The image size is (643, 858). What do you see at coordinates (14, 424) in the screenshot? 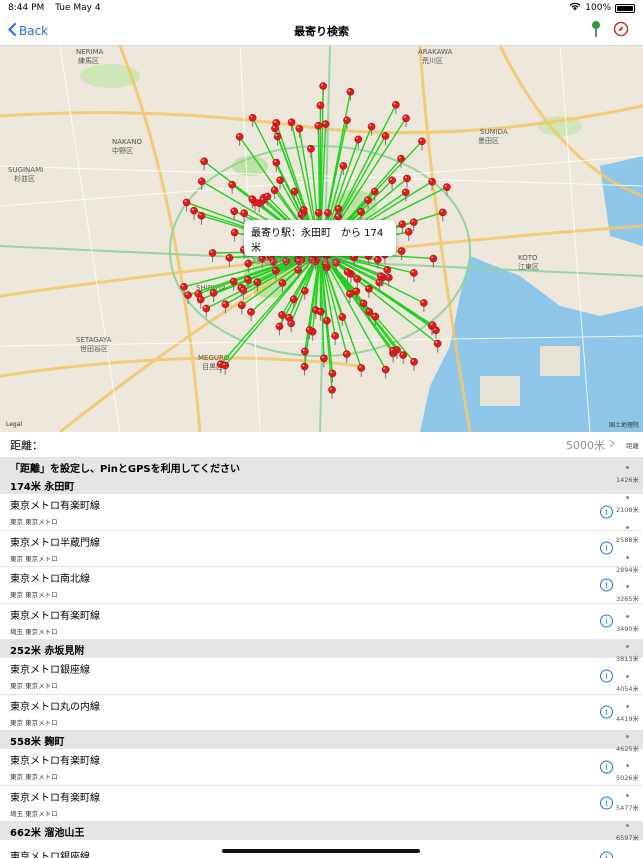
I see `map-legal-link: Legal` at bounding box center [14, 424].